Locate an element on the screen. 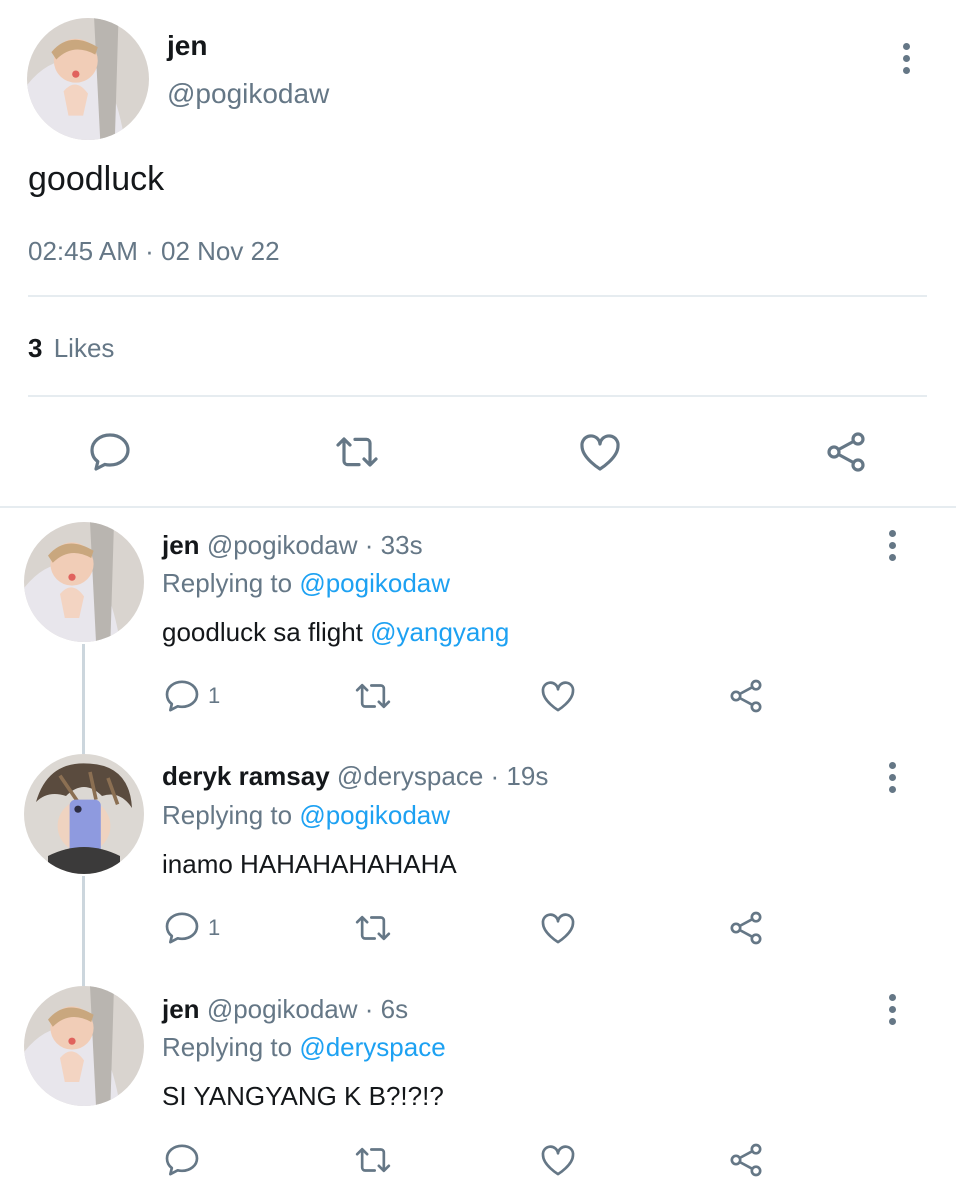  reply-text: inamo HAHAHAHAHAHA is located at coordinates (309, 864).